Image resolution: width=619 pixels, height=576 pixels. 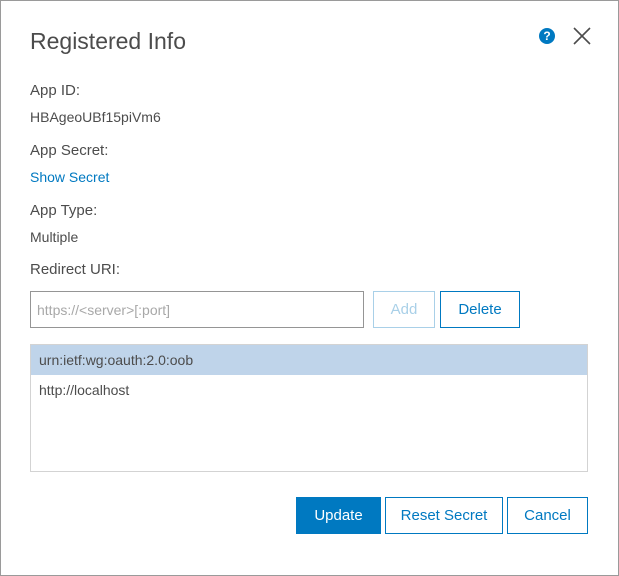 I want to click on redirect-uri-label: Redirect URI:, so click(x=75, y=269).